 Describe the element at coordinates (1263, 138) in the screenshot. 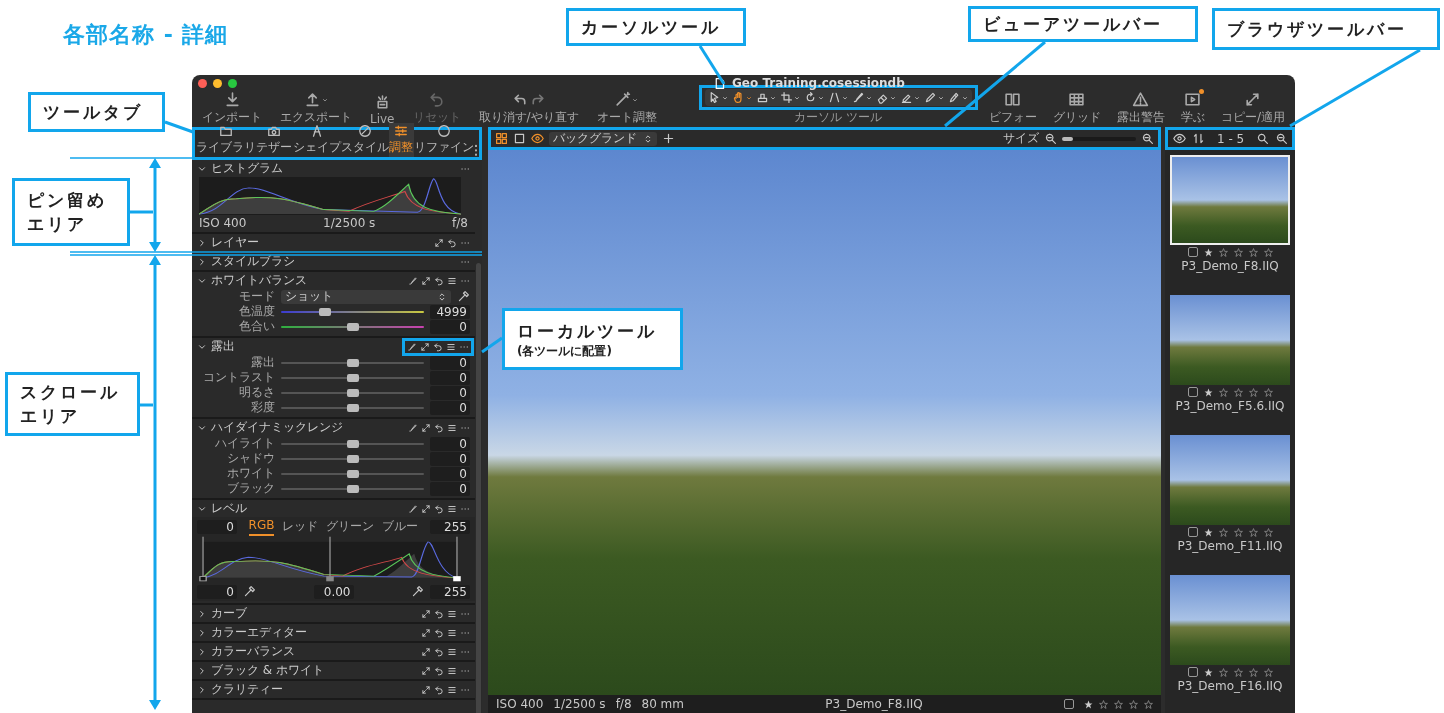

I see `search-icon` at that location.